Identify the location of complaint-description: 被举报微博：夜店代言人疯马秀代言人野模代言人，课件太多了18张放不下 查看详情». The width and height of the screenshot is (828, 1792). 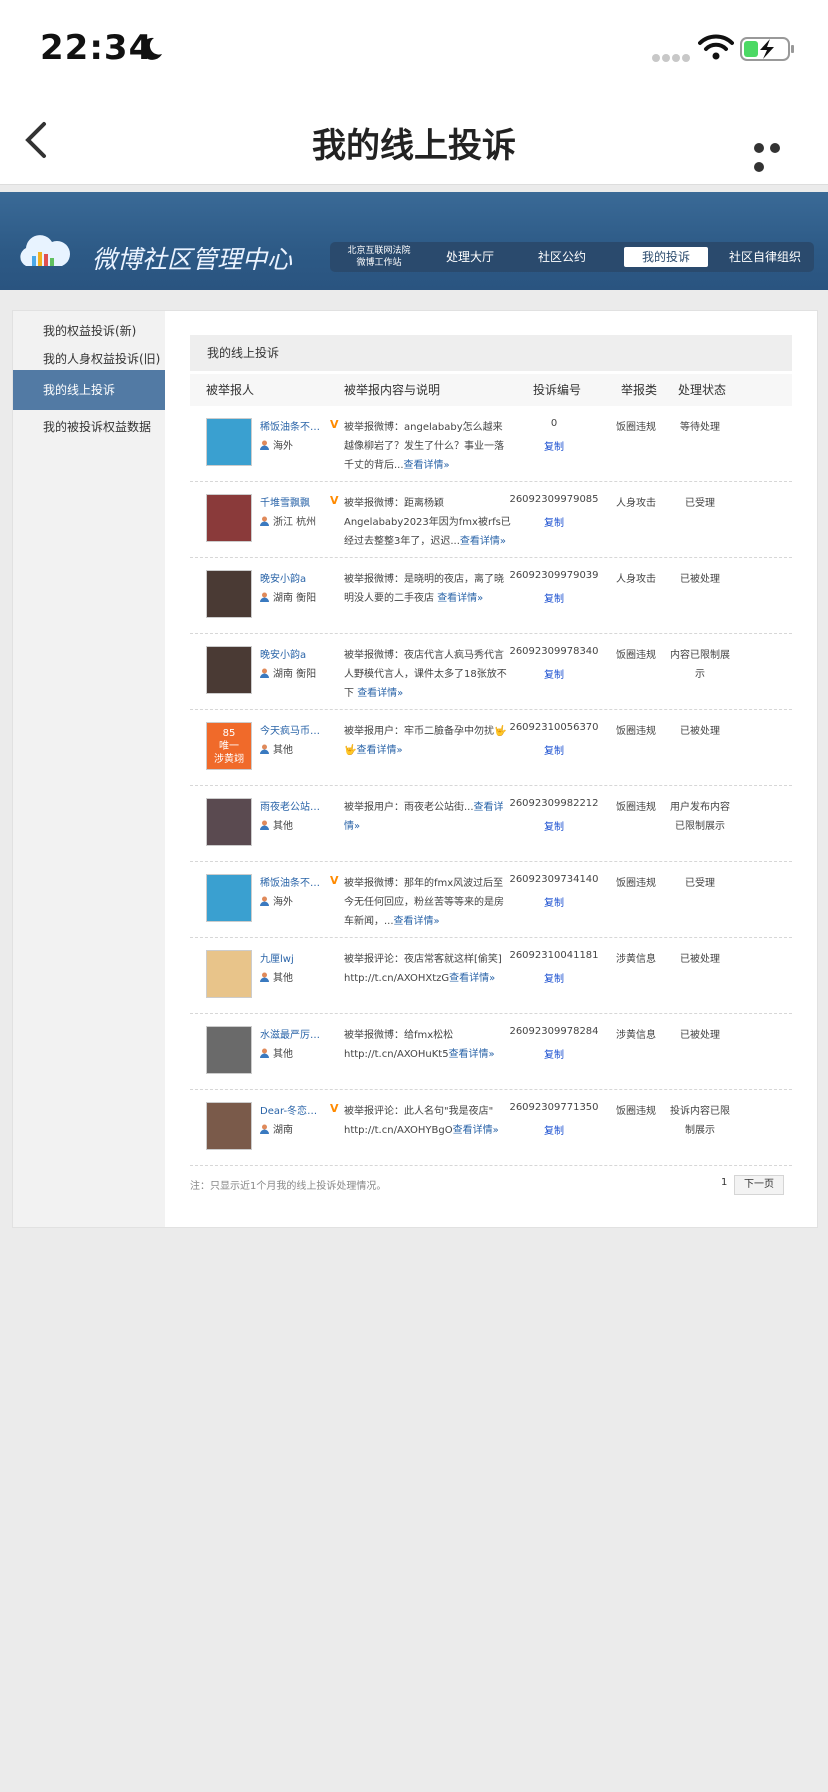
(428, 674).